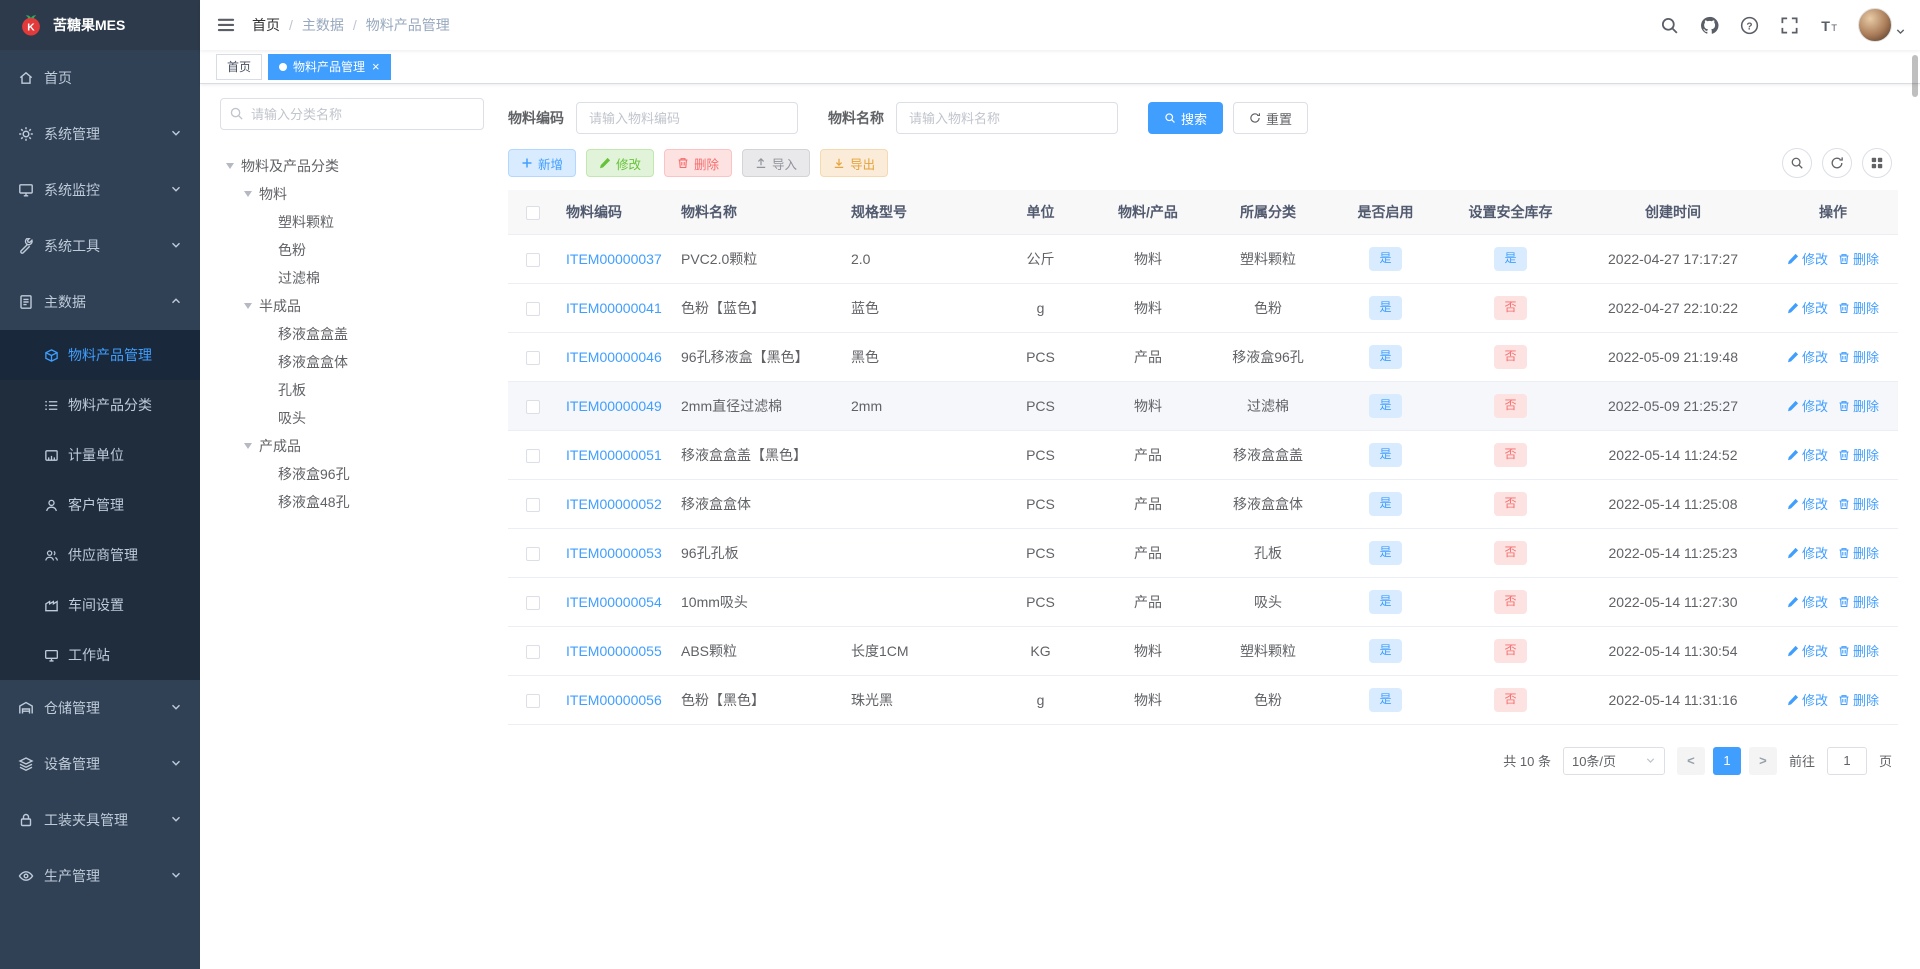 The width and height of the screenshot is (1920, 969). Describe the element at coordinates (698, 163) in the screenshot. I see `delete-button: 删除` at that location.